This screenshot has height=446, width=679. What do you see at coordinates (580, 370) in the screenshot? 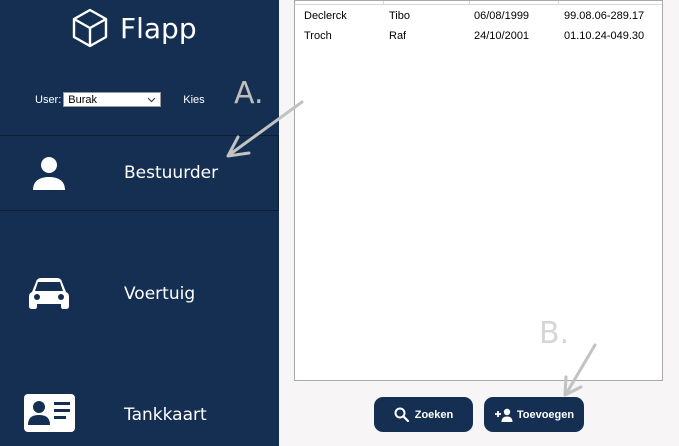
I see `annotation-arrow-b` at bounding box center [580, 370].